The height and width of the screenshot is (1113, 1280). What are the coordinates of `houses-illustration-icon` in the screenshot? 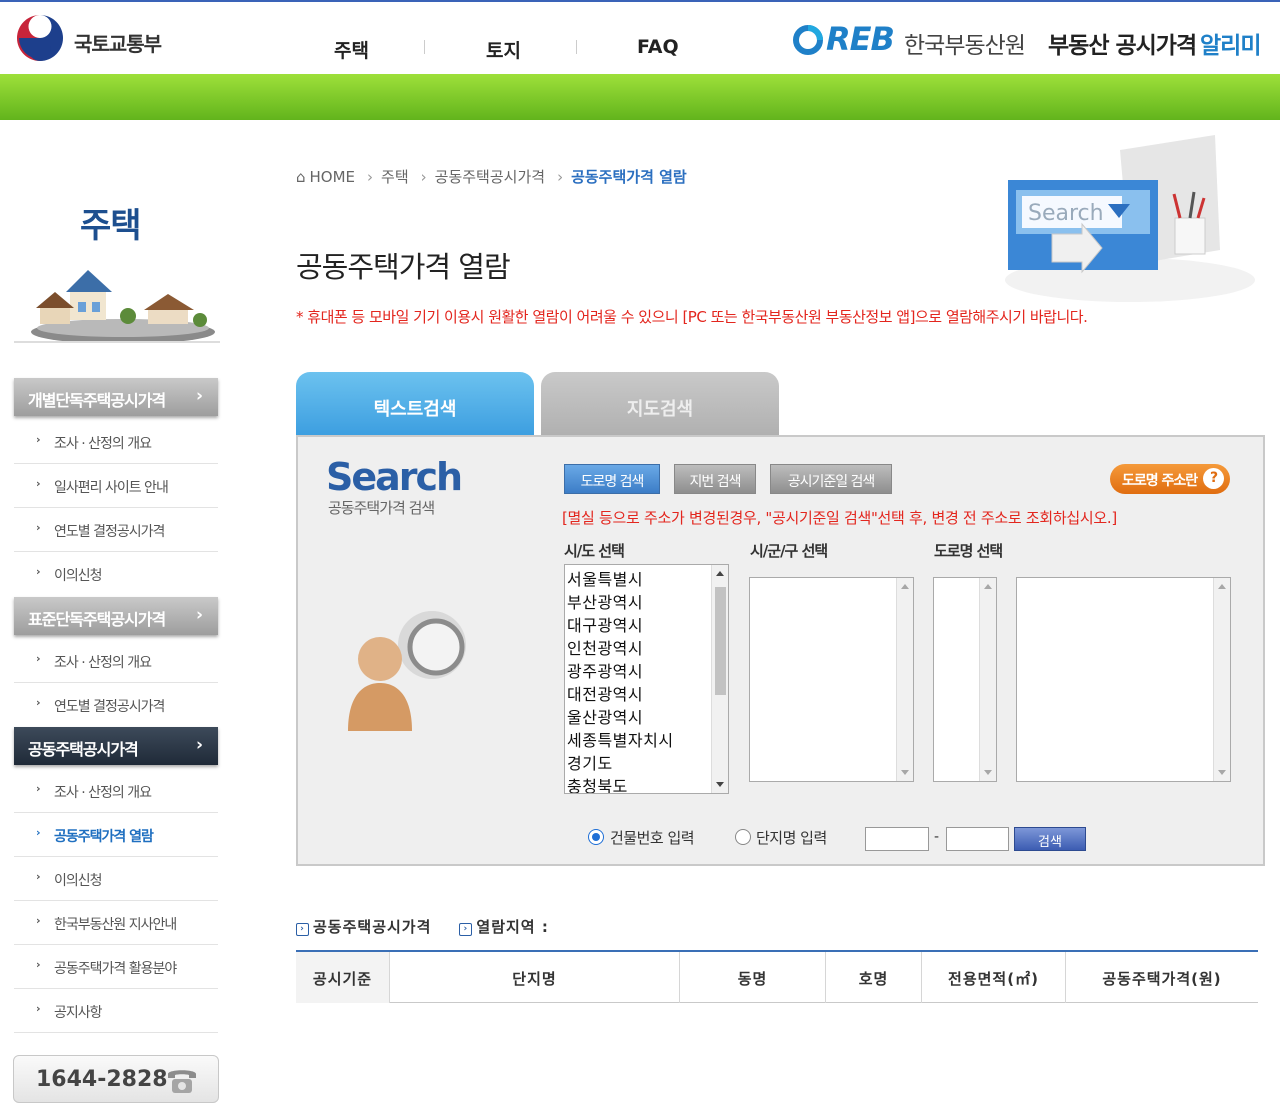 It's located at (123, 306).